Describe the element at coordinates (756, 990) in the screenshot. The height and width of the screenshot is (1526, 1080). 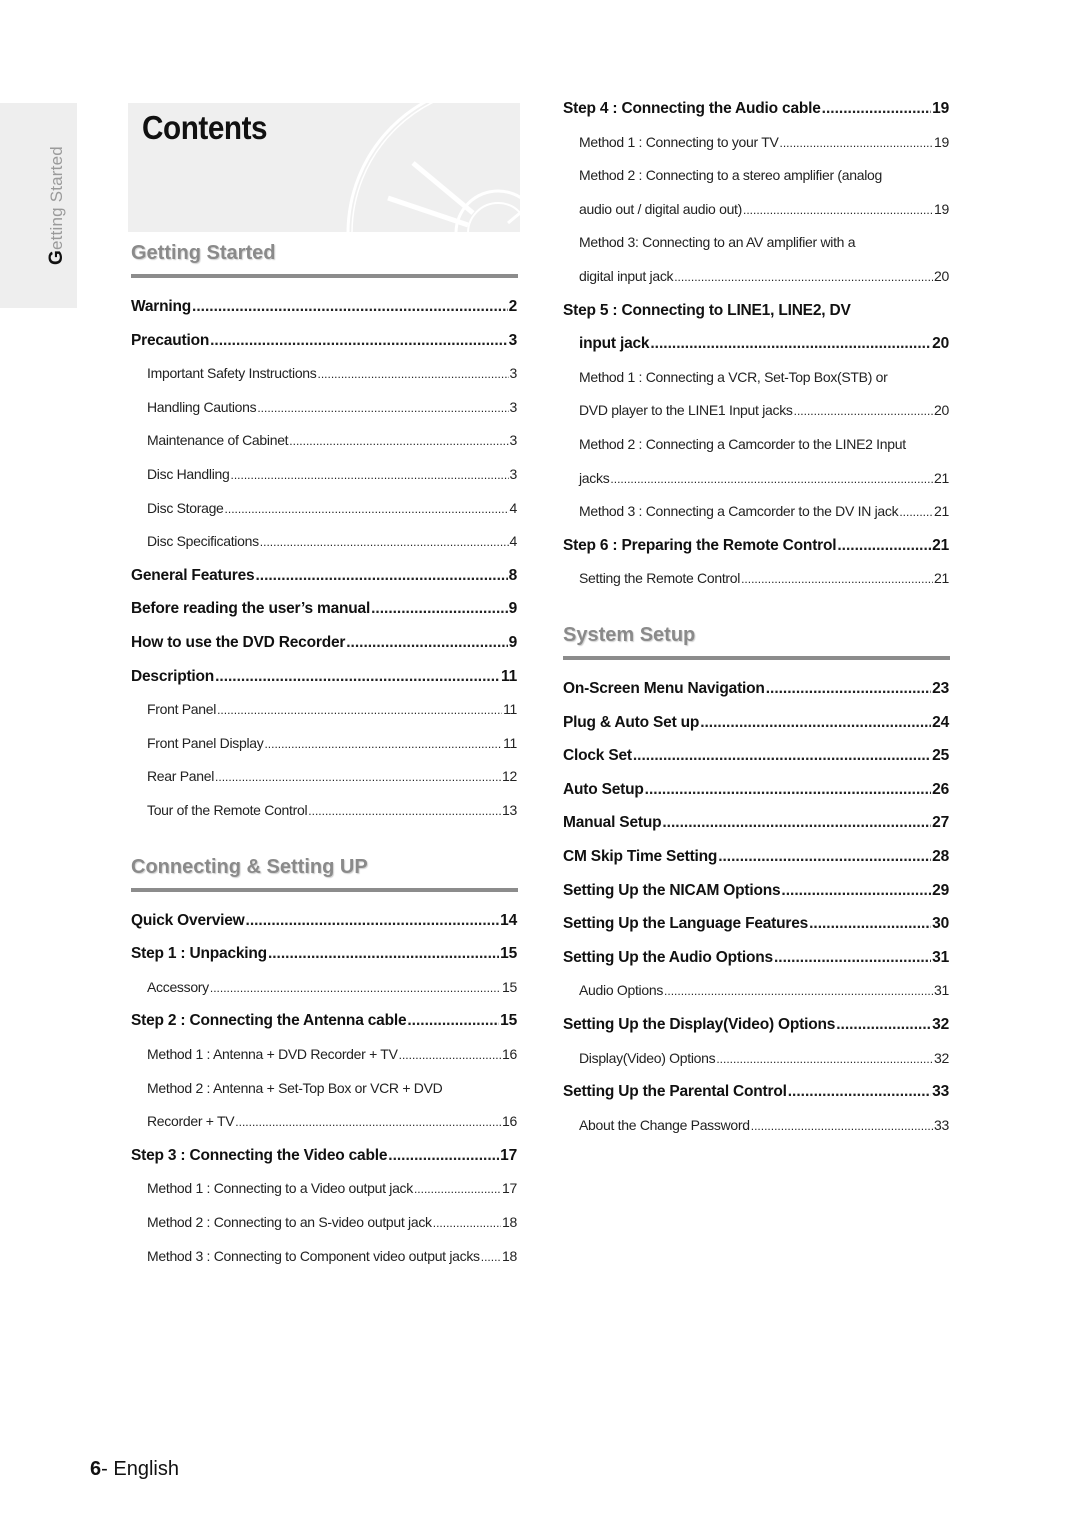
I see `toc-subentry: Audio Options 31` at that location.